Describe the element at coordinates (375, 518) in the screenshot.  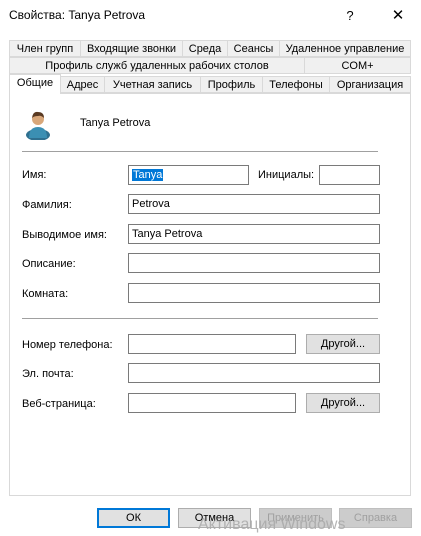
I see `help-button: Справка` at that location.